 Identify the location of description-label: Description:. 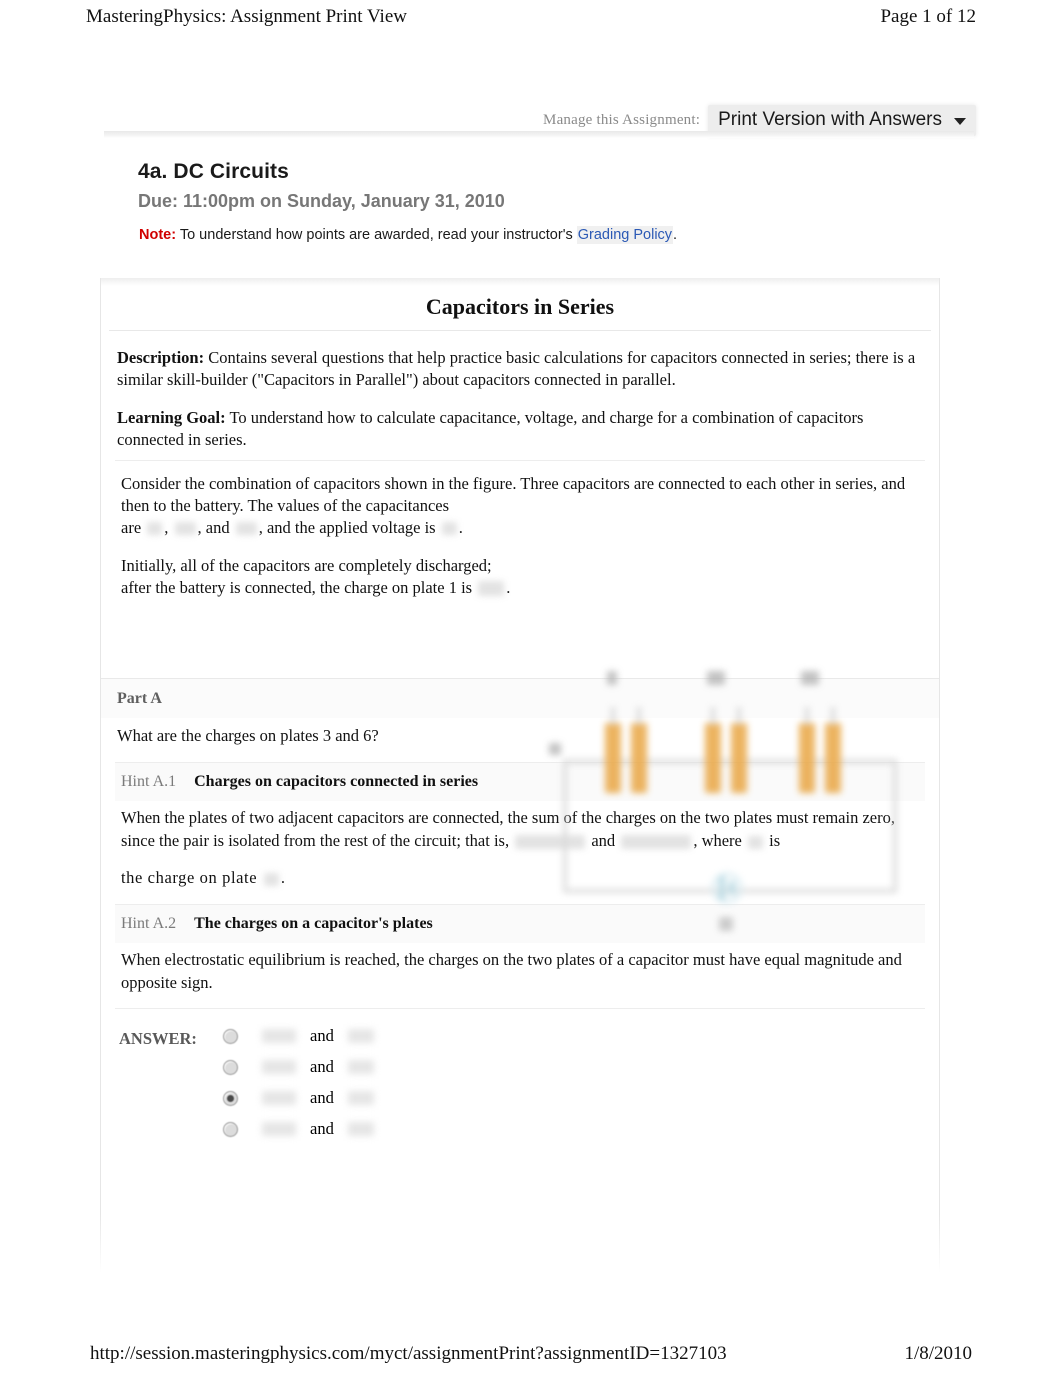
(161, 357).